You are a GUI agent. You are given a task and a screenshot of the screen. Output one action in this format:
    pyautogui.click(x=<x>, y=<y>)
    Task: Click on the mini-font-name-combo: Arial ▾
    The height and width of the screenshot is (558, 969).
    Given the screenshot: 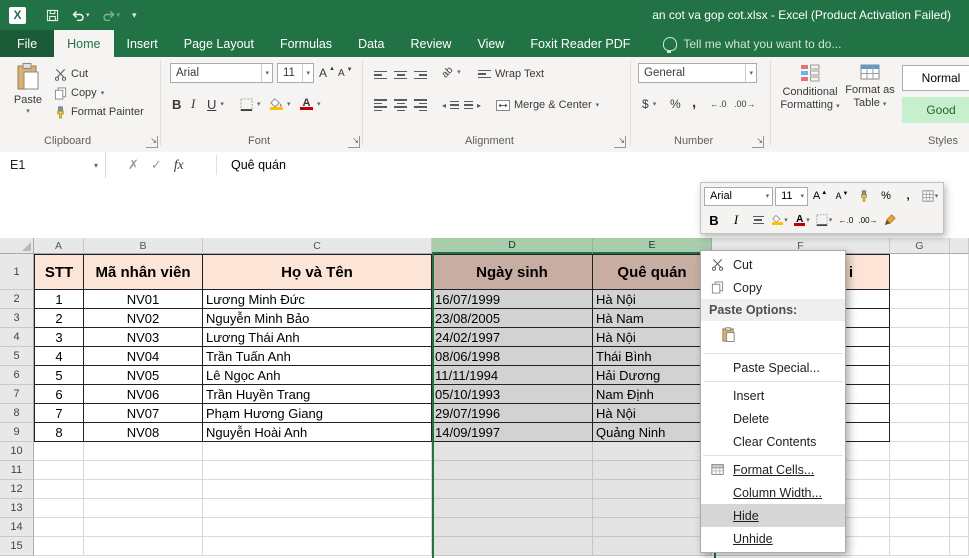 What is the action you would take?
    pyautogui.click(x=739, y=196)
    